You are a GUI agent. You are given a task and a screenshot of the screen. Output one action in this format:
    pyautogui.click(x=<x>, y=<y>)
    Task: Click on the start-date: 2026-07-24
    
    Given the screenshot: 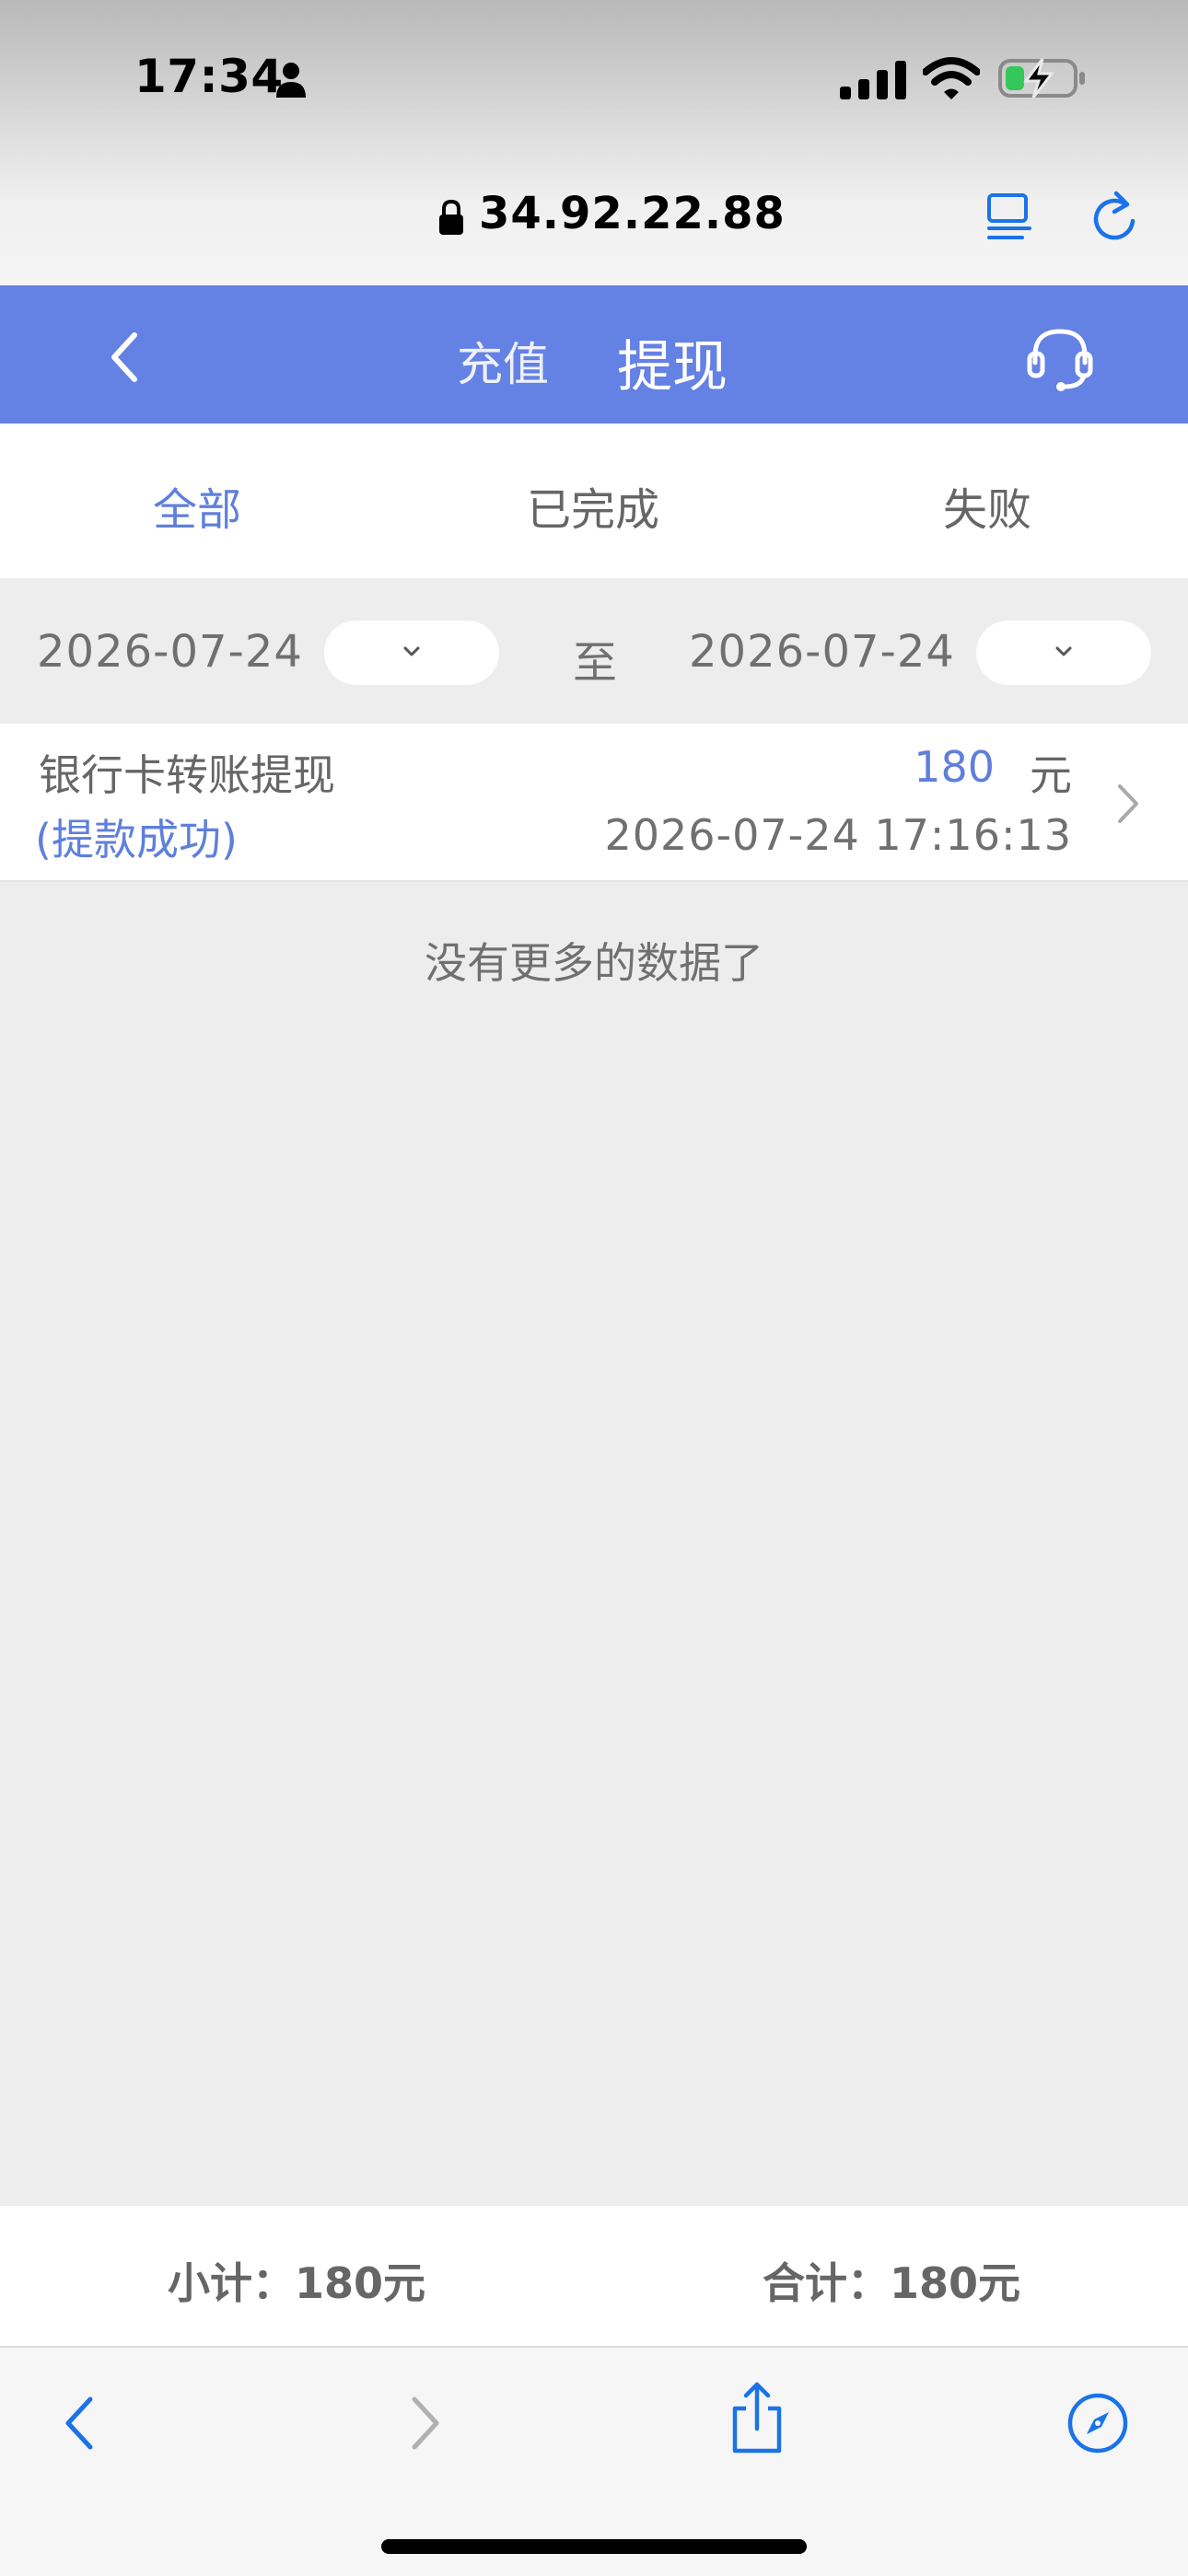 What is the action you would take?
    pyautogui.click(x=170, y=652)
    